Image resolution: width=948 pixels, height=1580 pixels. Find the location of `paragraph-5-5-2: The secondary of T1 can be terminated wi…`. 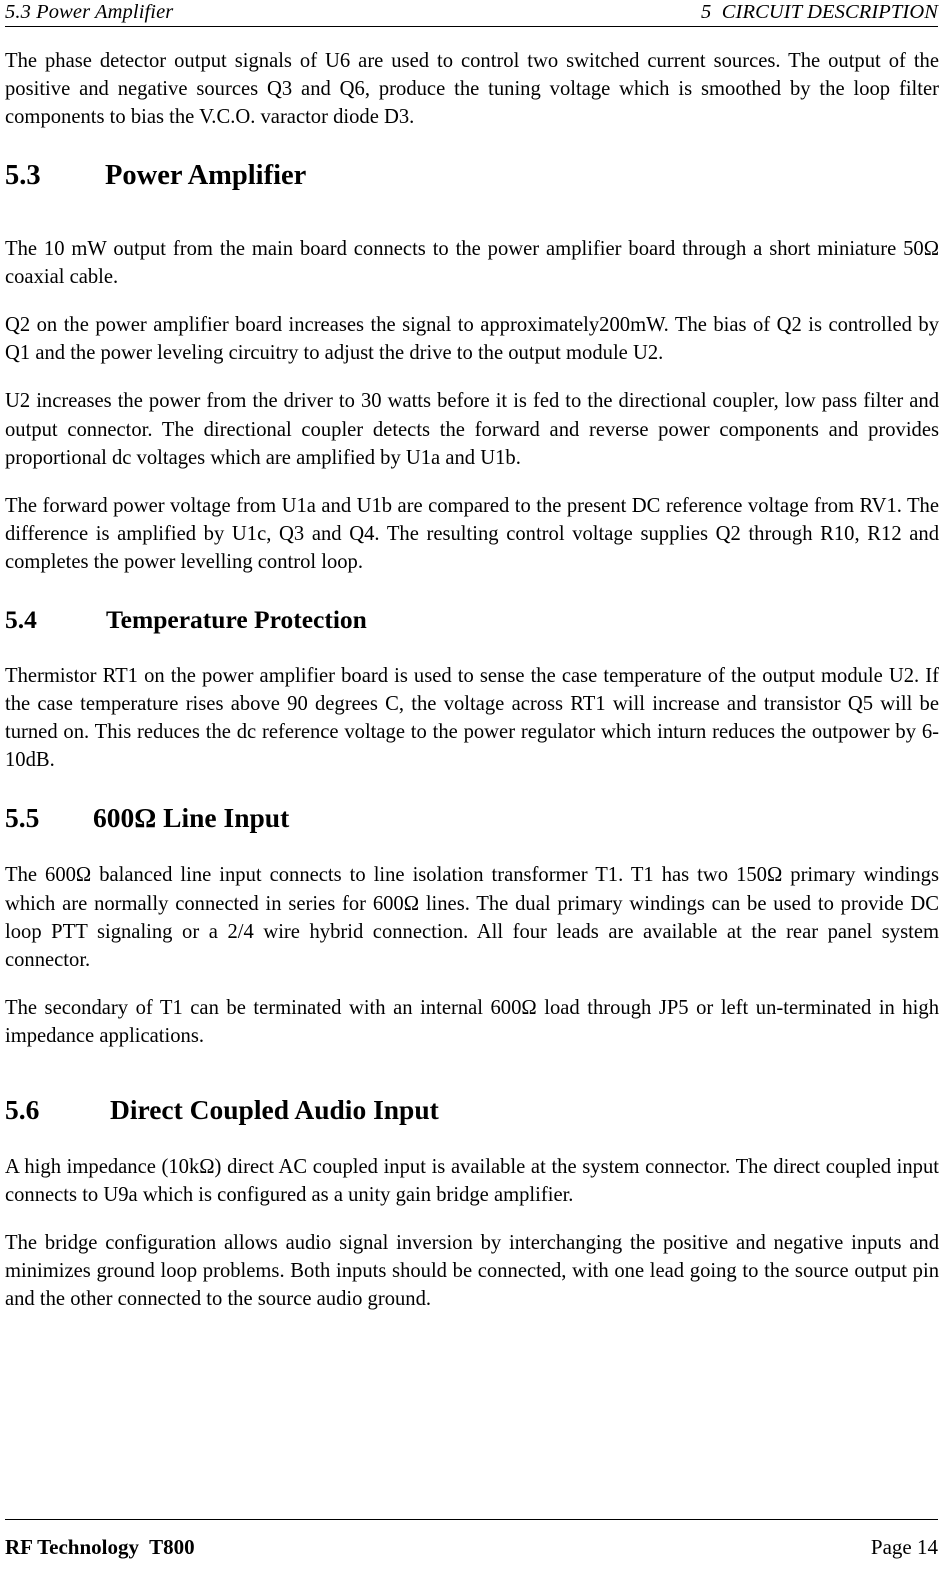

paragraph-5-5-2: The secondary of T1 can be terminated wi… is located at coordinates (472, 1022).